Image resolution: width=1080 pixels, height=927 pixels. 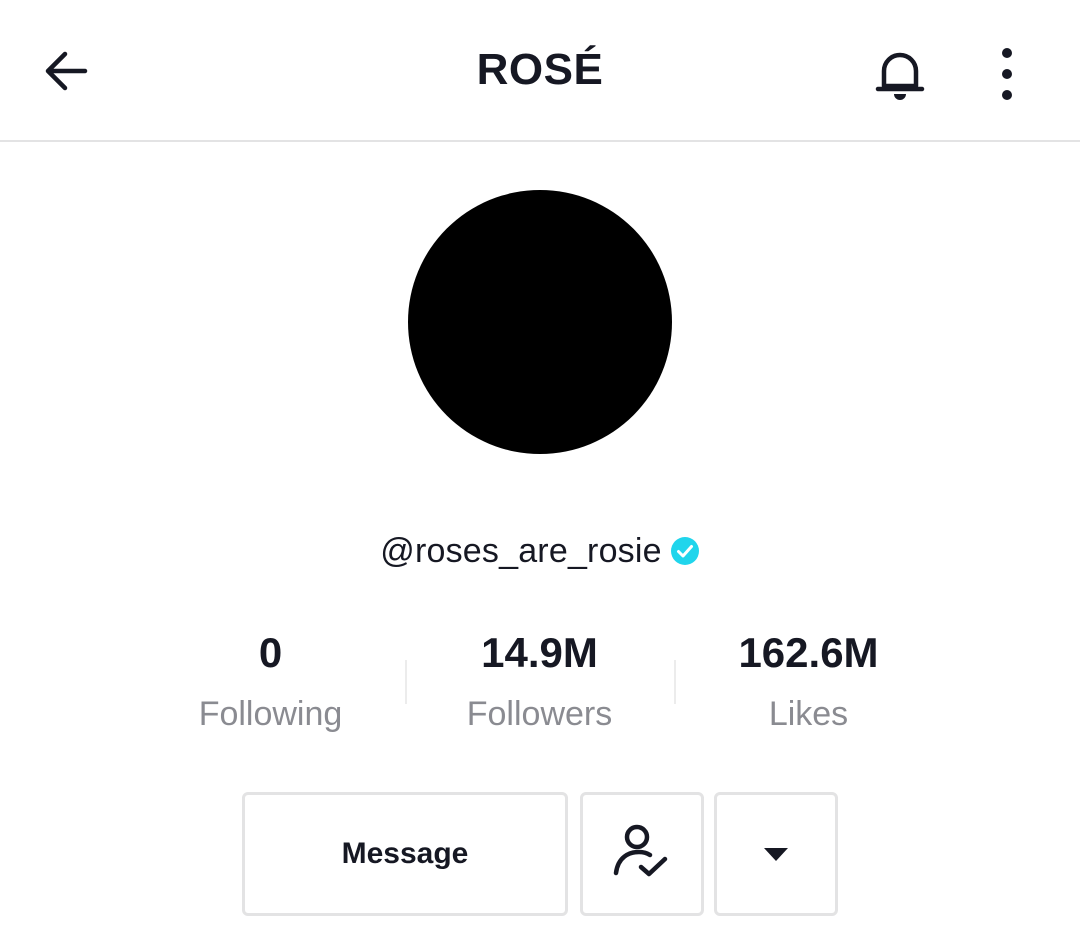 What do you see at coordinates (521, 550) in the screenshot?
I see `username: @roses_are_rosie` at bounding box center [521, 550].